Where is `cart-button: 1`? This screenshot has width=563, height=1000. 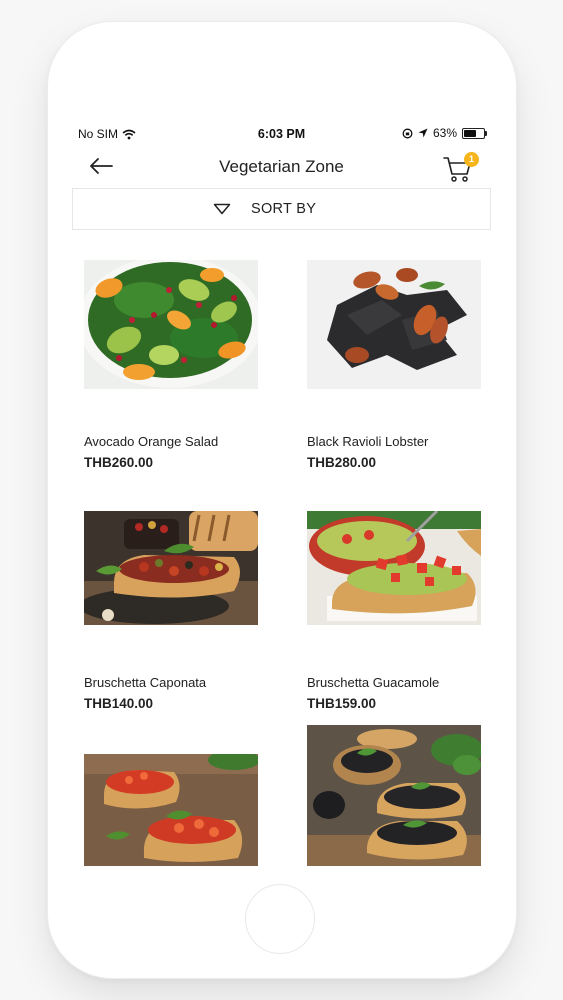
cart-button: 1 is located at coordinates (461, 167).